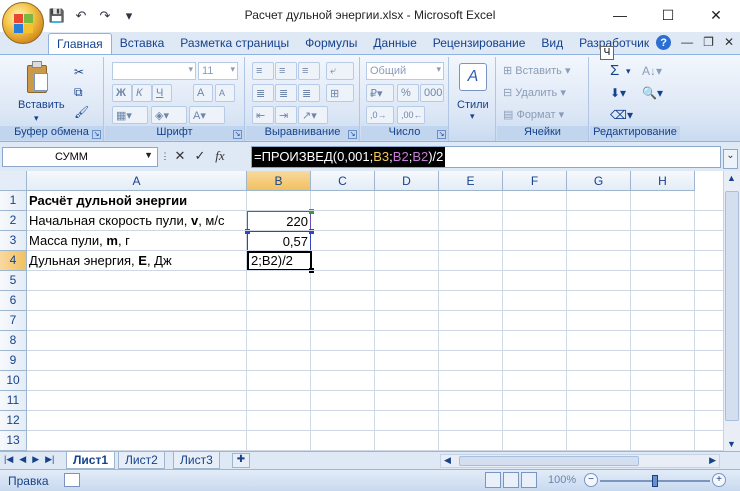 The height and width of the screenshot is (491, 740). I want to click on align-bottom-button: ≡, so click(309, 71).